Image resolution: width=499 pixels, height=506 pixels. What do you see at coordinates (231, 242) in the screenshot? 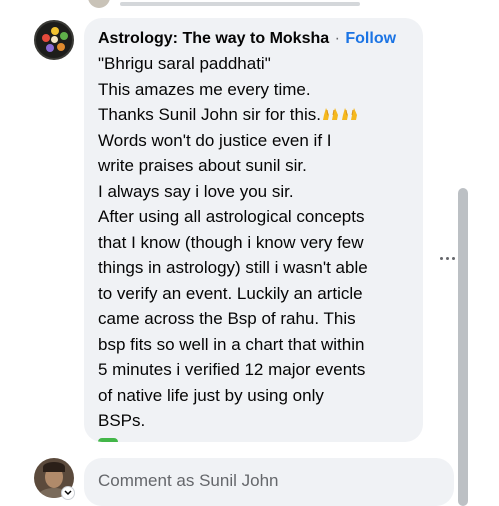
I see `comment-line: that I know (though i know very few` at bounding box center [231, 242].